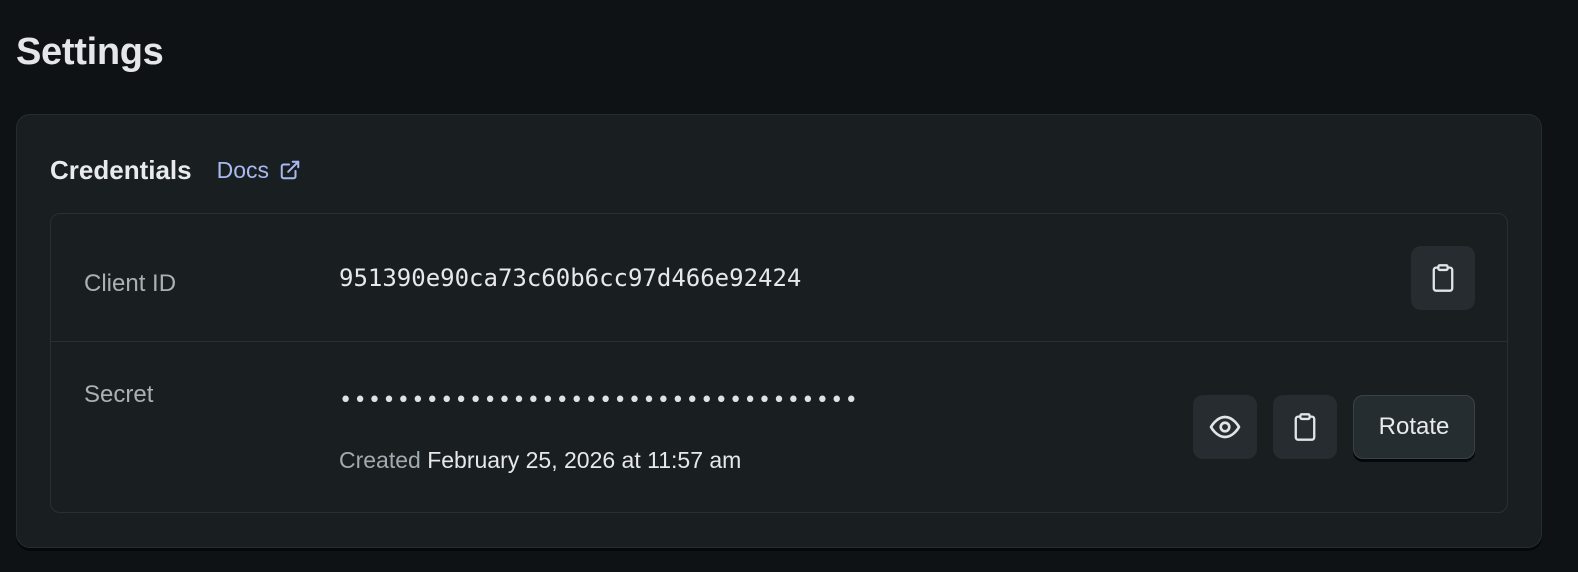  I want to click on copy-client-id-button, so click(1443, 278).